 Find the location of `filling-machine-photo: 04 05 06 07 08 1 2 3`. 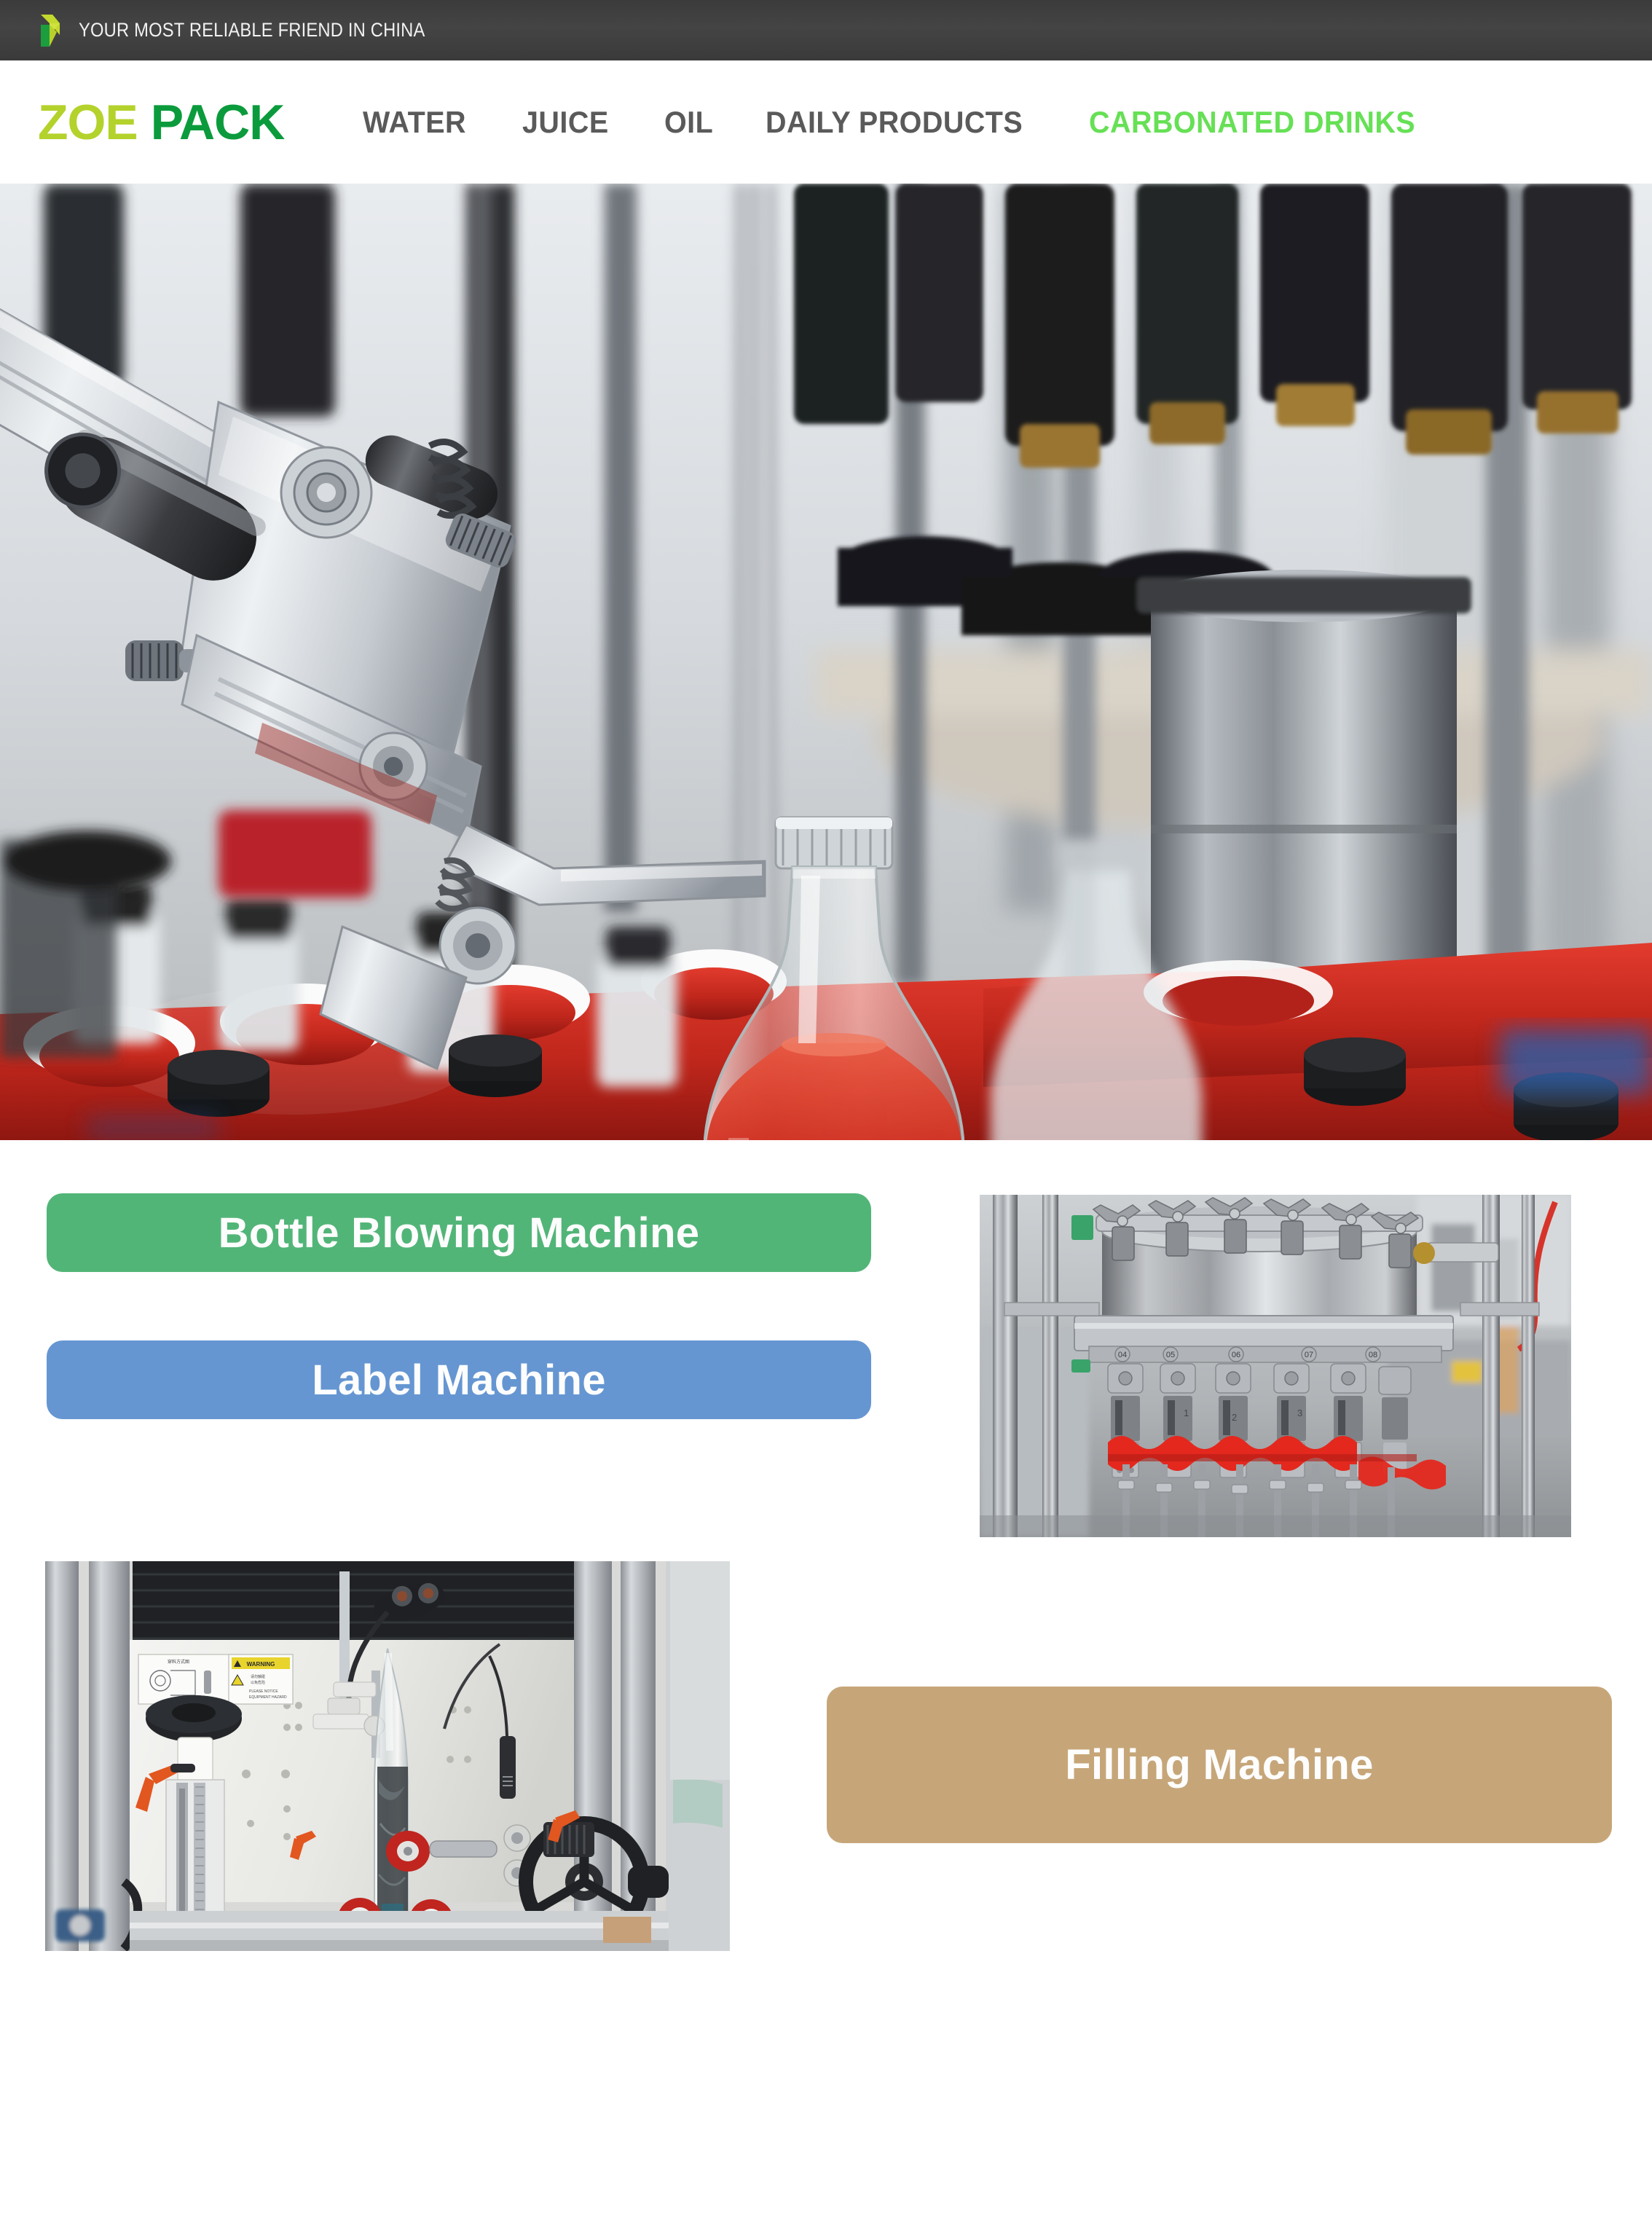

filling-machine-photo: 04 05 06 07 08 1 2 3 is located at coordinates (1275, 1366).